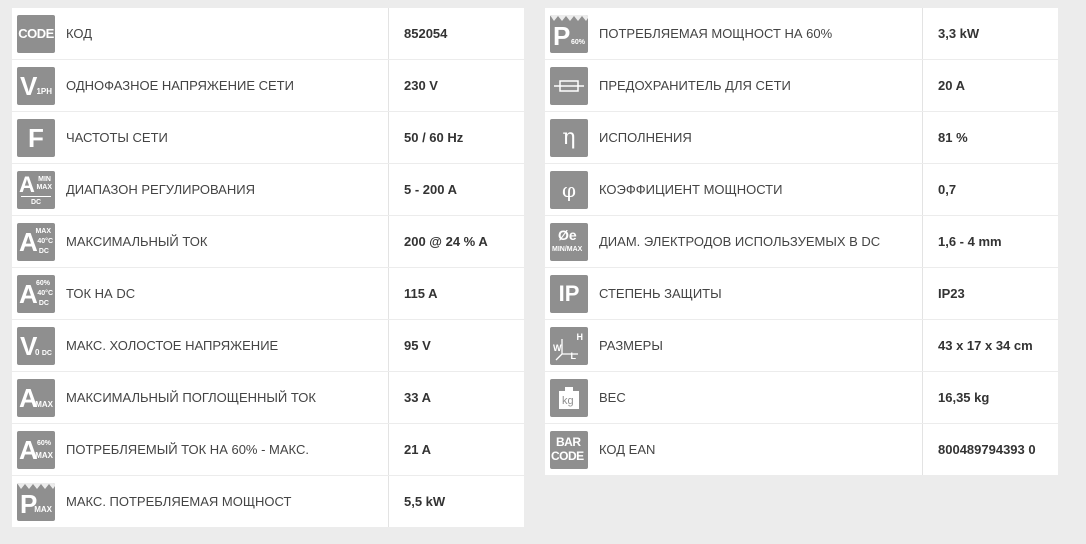 The height and width of the screenshot is (544, 1086). What do you see at coordinates (990, 137) in the screenshot?
I see `spec-value: 81 %` at bounding box center [990, 137].